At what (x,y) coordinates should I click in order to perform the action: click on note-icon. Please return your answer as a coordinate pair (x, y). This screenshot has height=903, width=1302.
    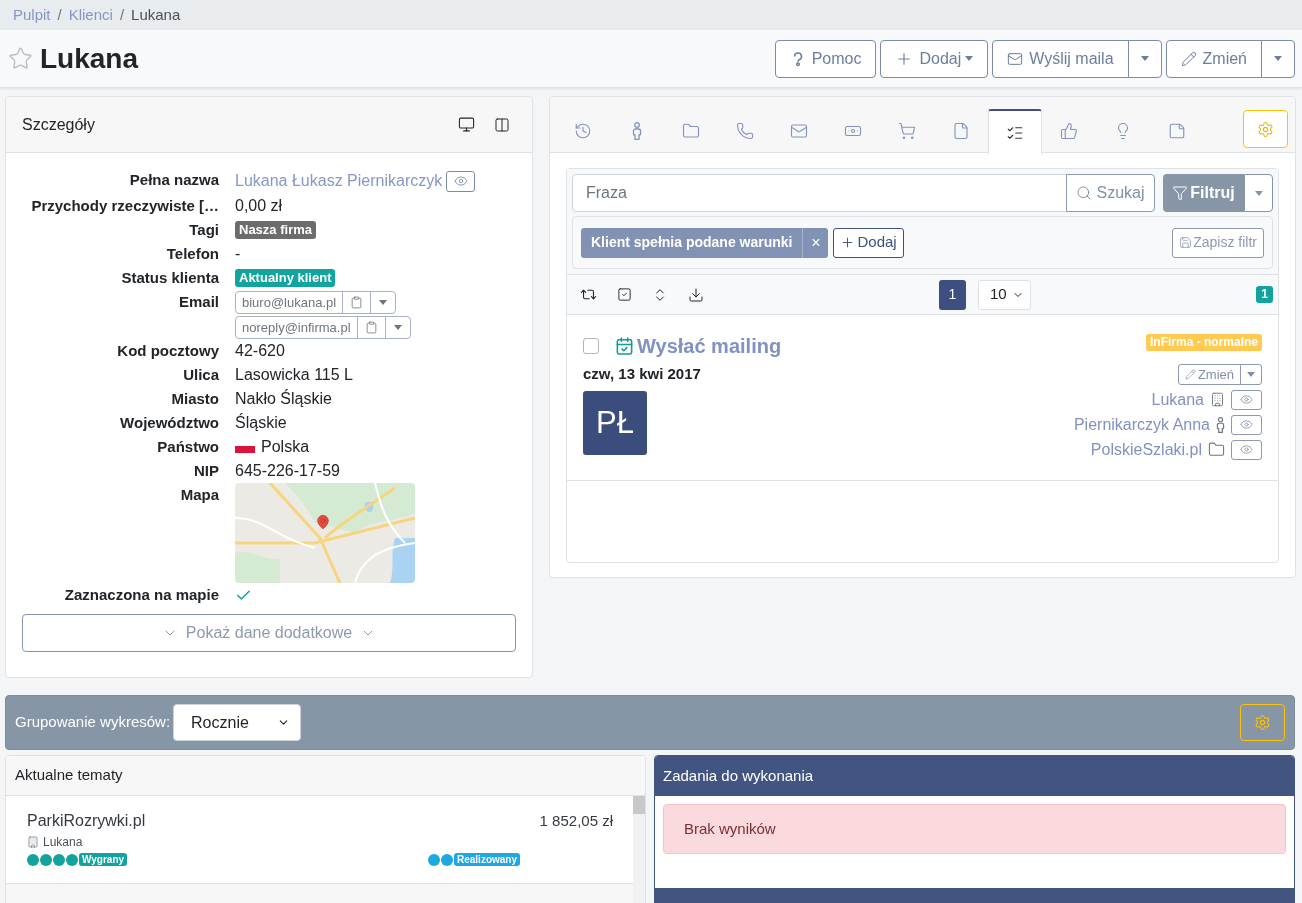
    Looking at the image, I should click on (1177, 131).